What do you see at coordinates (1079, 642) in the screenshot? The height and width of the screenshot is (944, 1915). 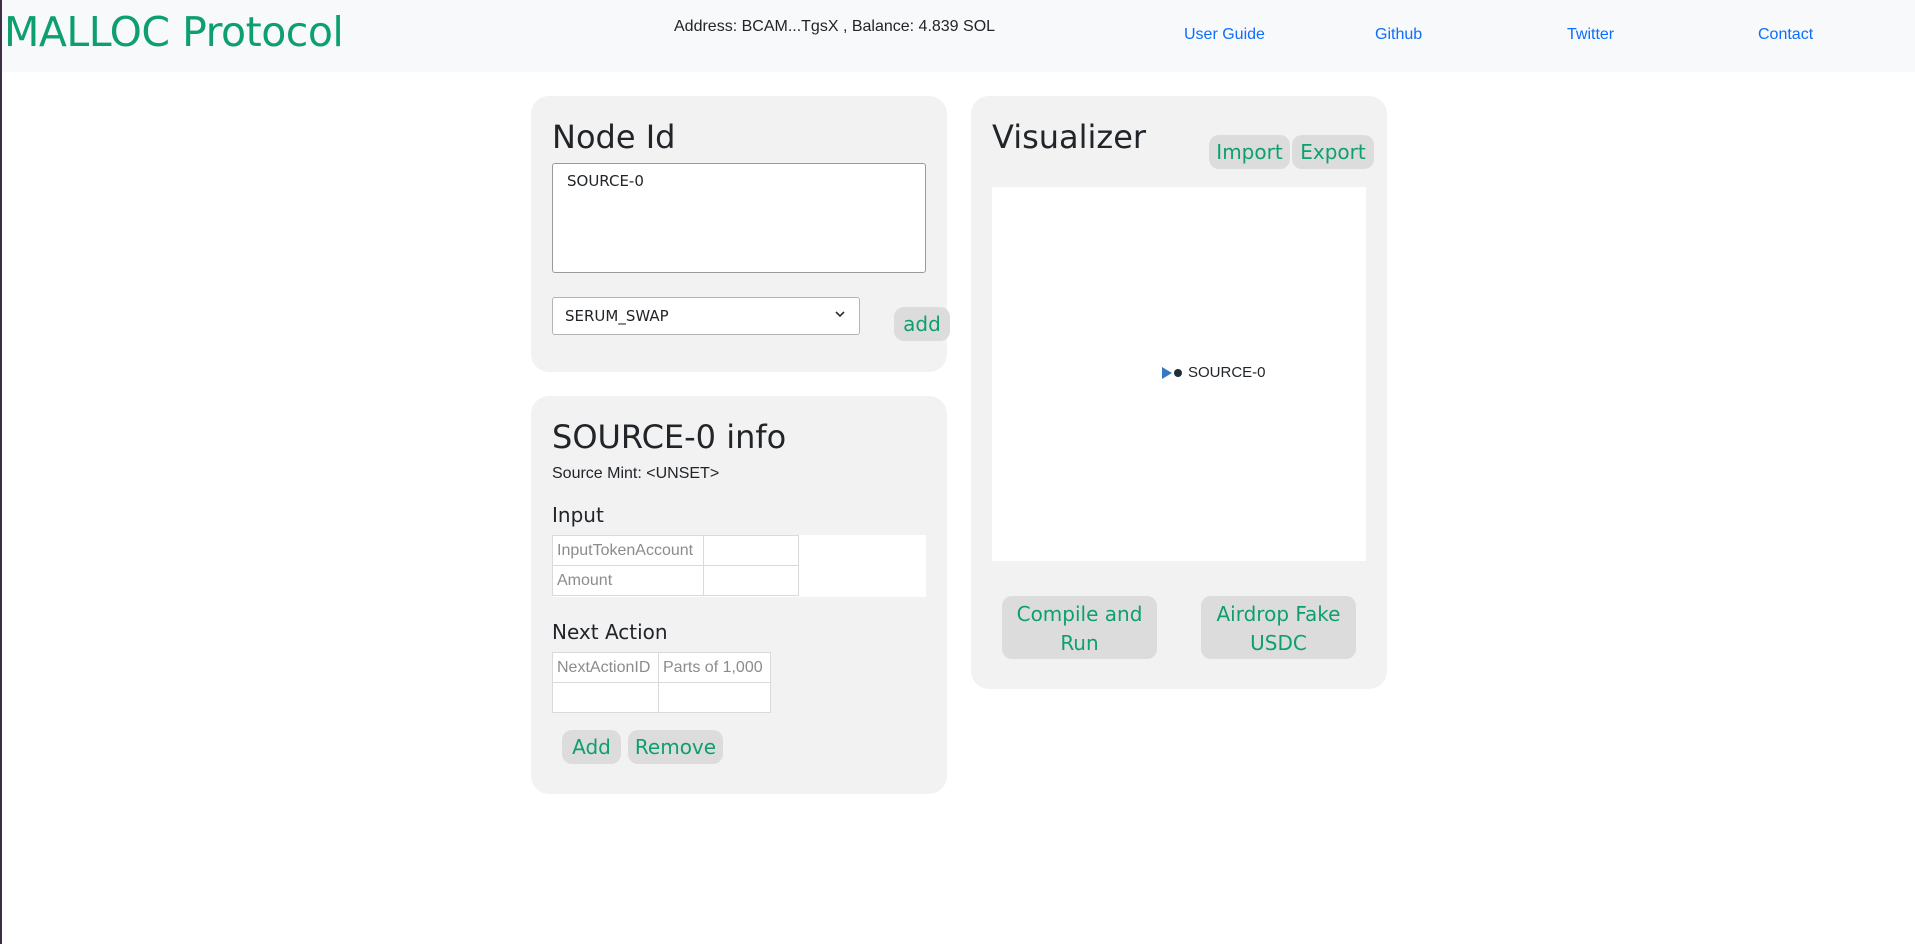 I see `compile-label-line-2: Run` at bounding box center [1079, 642].